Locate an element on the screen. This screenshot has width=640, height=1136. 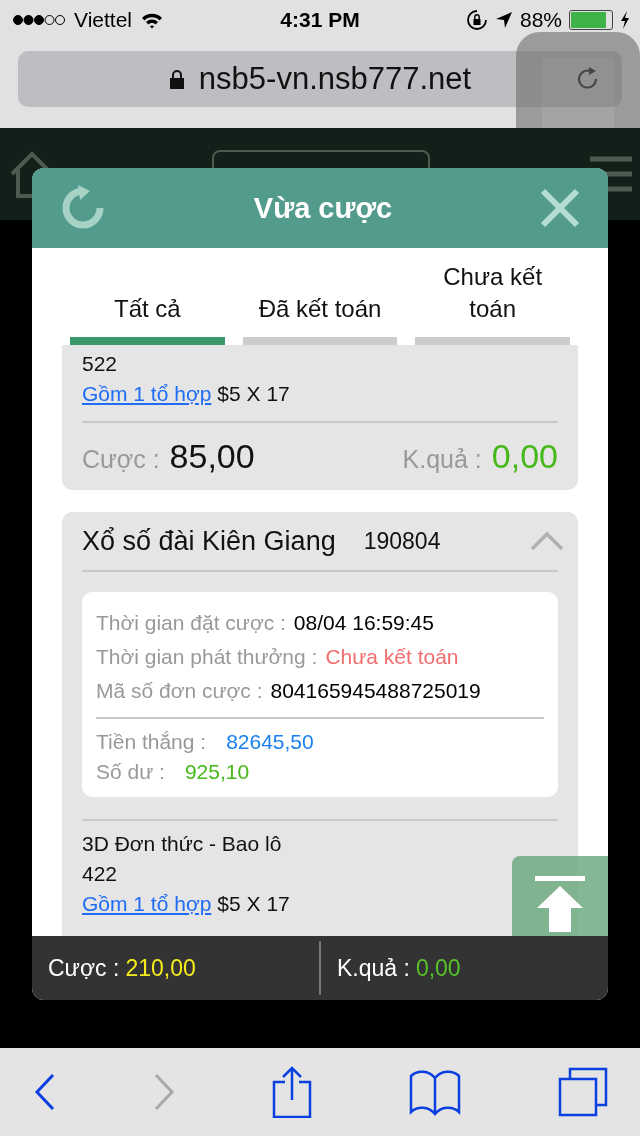
bet-number: 422 is located at coordinates (100, 874).